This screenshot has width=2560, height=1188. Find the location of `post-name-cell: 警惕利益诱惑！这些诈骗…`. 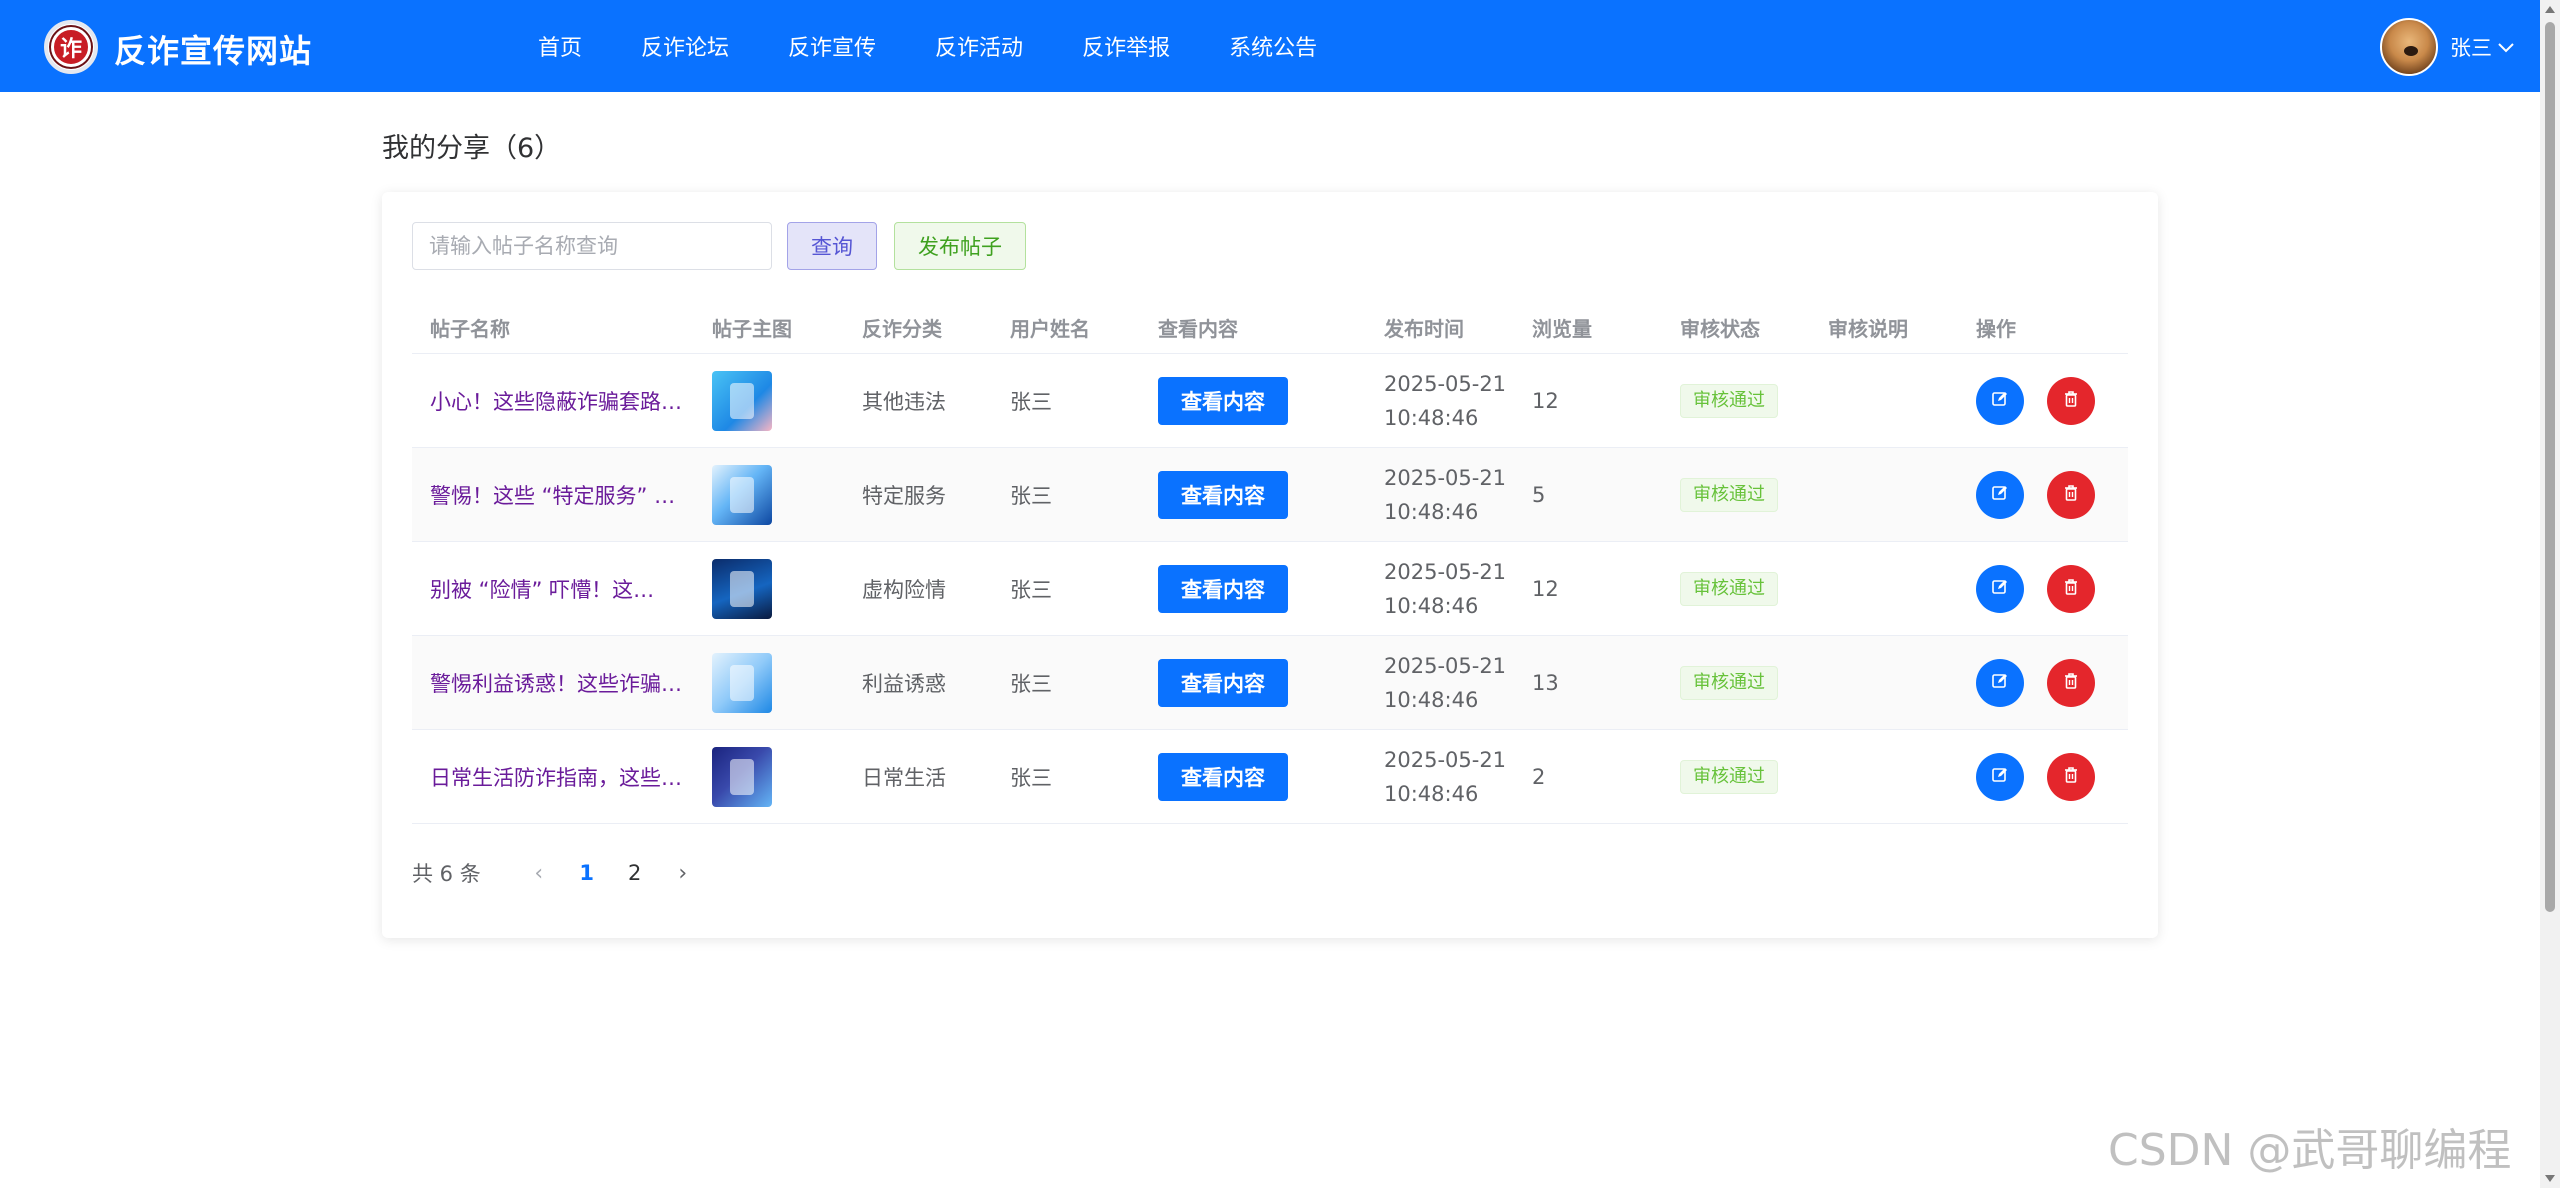

post-name-cell: 警惕利益诱惑！这些诈骗… is located at coordinates (562, 683).